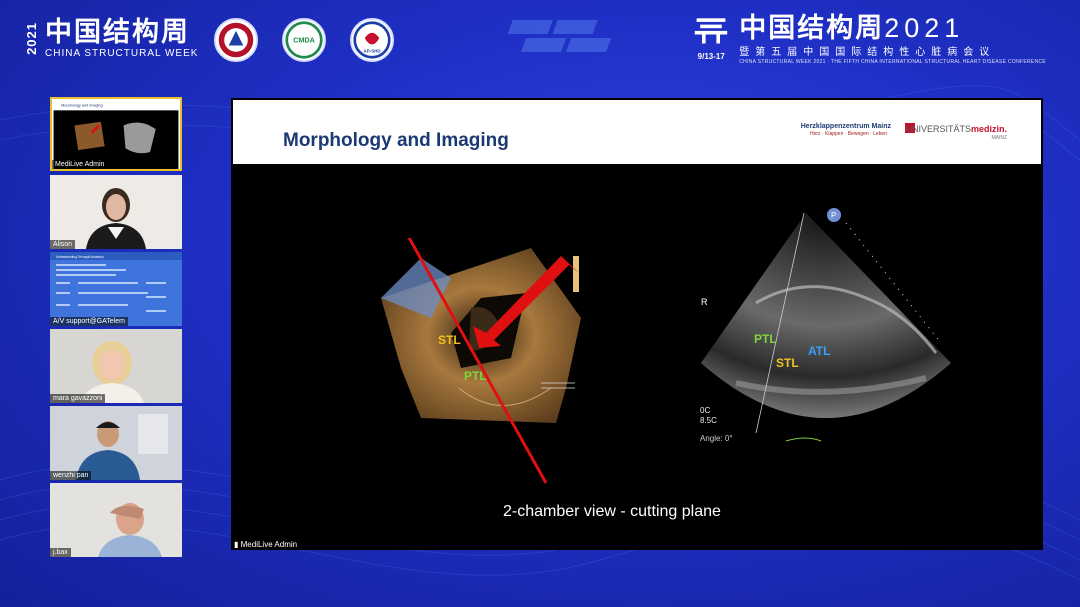 This screenshot has width=1080, height=607. I want to click on participant-tile-mara-gavazzoni: mara gavazzoni, so click(116, 366).